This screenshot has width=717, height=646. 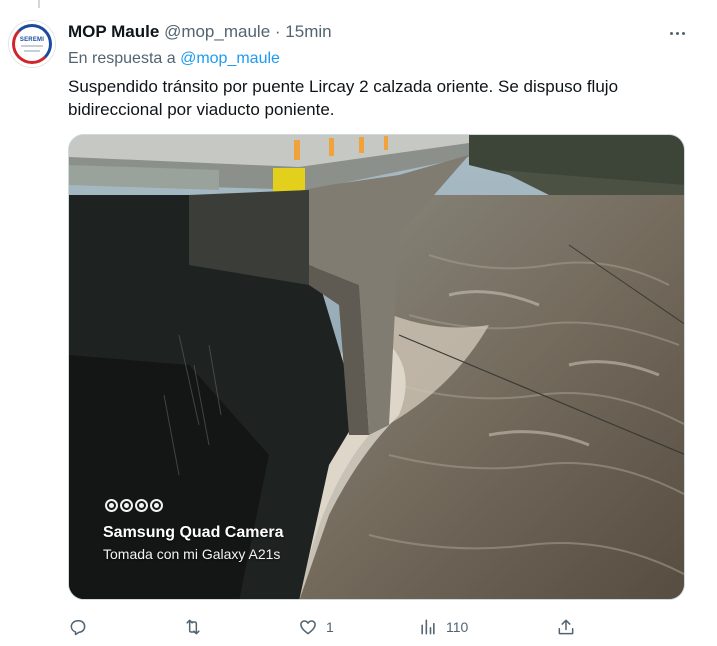 I want to click on more-icon, so click(x=677, y=33).